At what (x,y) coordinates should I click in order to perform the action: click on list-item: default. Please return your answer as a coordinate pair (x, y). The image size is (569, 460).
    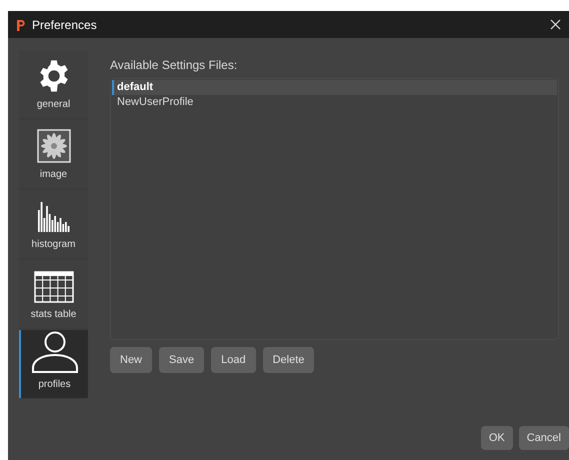
    Looking at the image, I should click on (334, 87).